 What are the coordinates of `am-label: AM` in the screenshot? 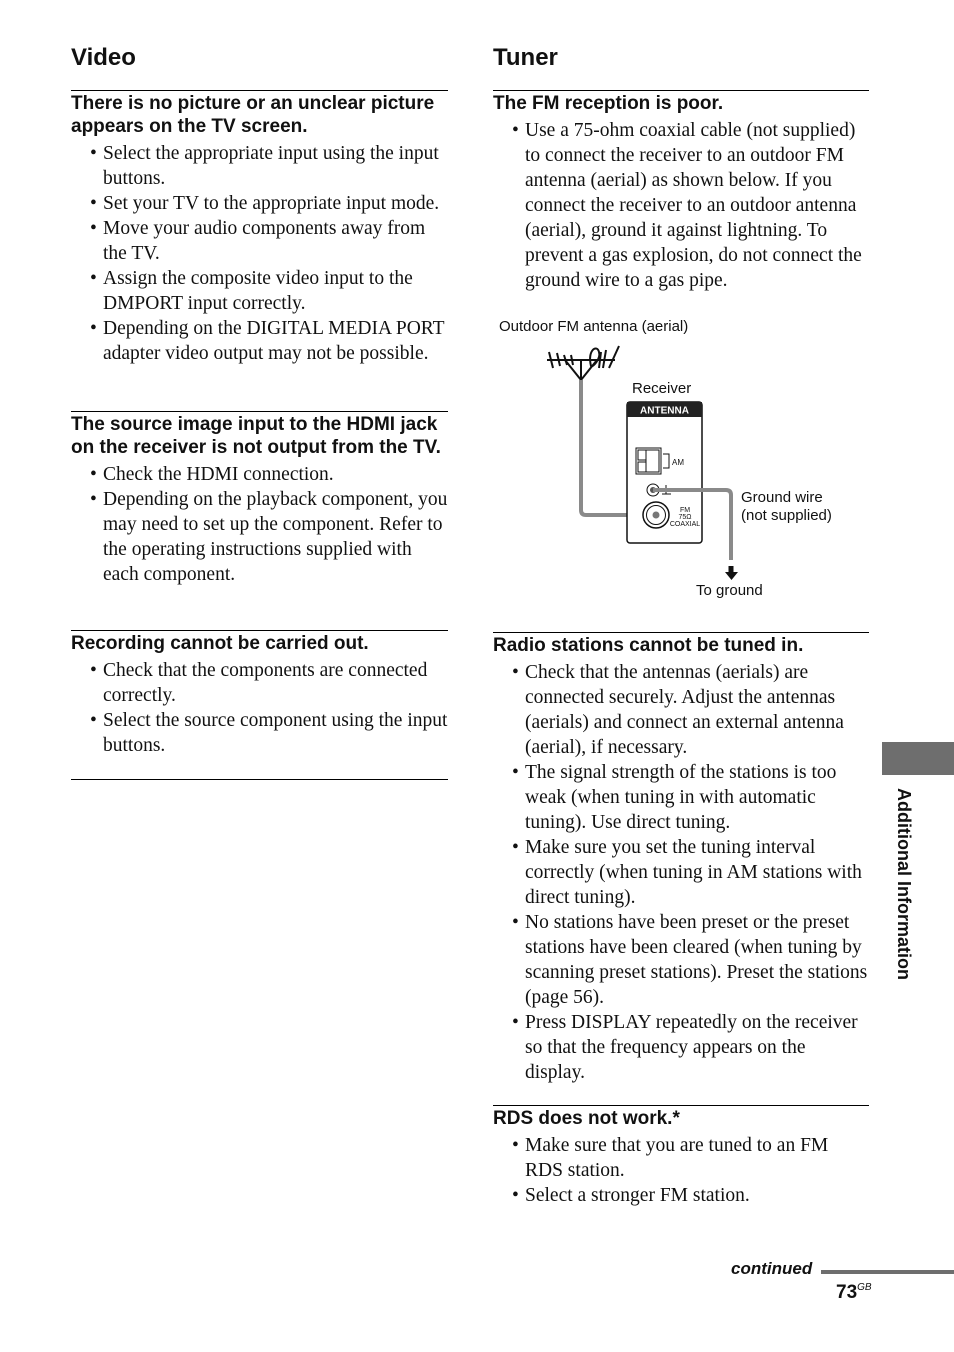 It's located at (678, 462).